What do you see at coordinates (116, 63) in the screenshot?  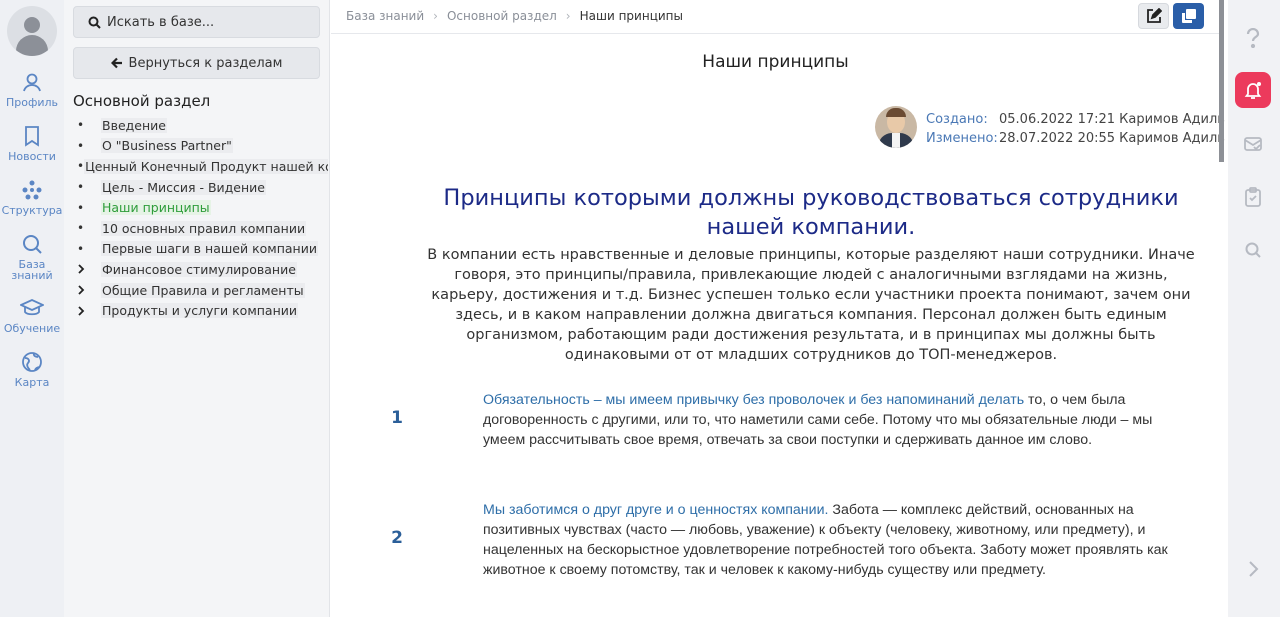 I see `arrow-left-icon` at bounding box center [116, 63].